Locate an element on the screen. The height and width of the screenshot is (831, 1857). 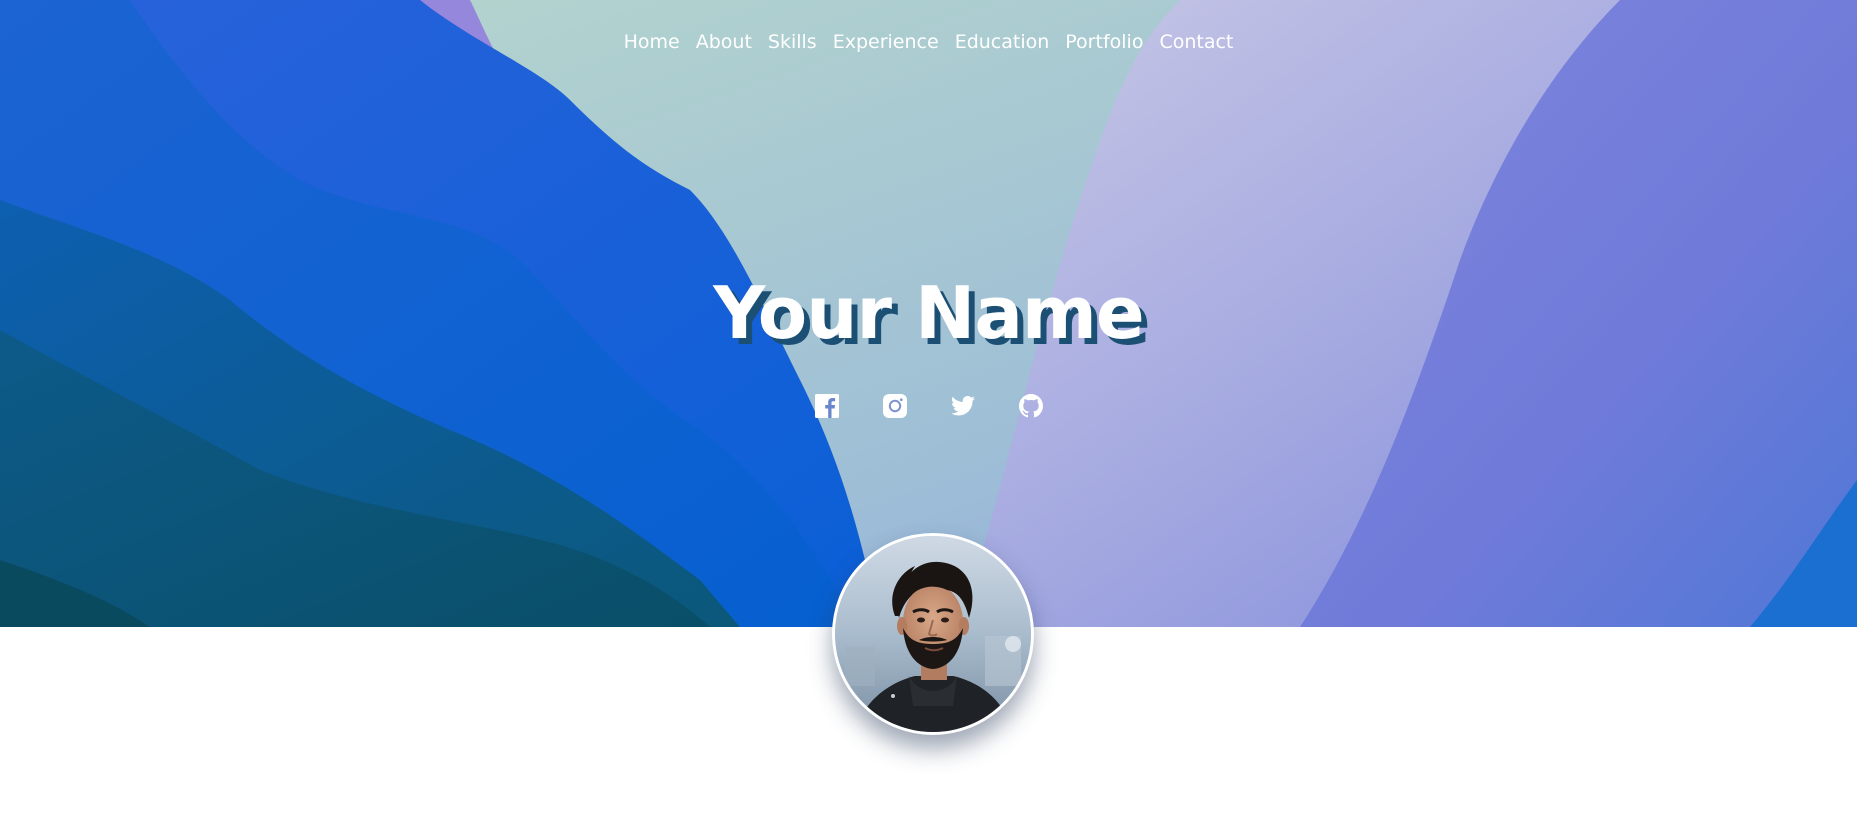
hero-title: Your Name is located at coordinates (929, 313).